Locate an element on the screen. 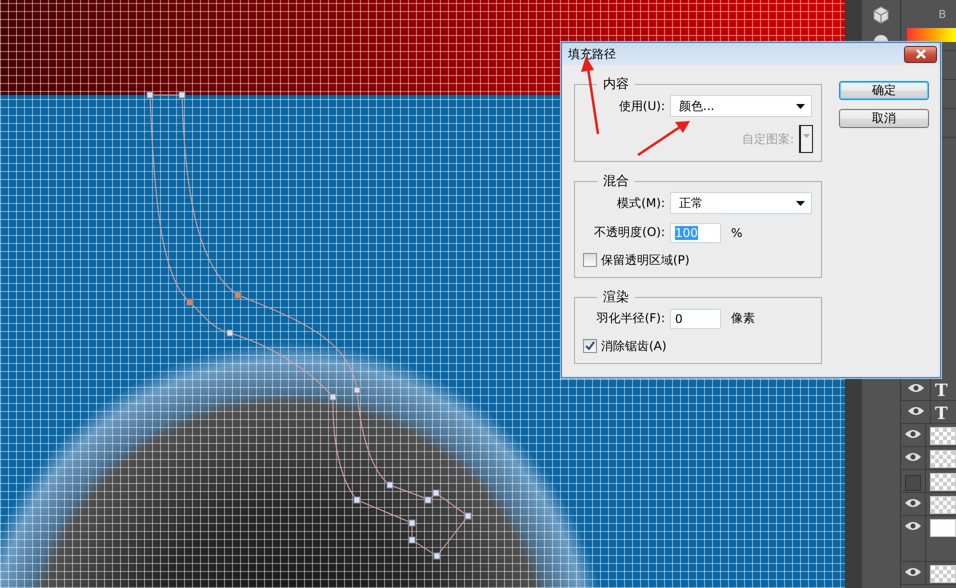 Image resolution: width=956 pixels, height=588 pixels. annotation-arrow is located at coordinates (663, 138).